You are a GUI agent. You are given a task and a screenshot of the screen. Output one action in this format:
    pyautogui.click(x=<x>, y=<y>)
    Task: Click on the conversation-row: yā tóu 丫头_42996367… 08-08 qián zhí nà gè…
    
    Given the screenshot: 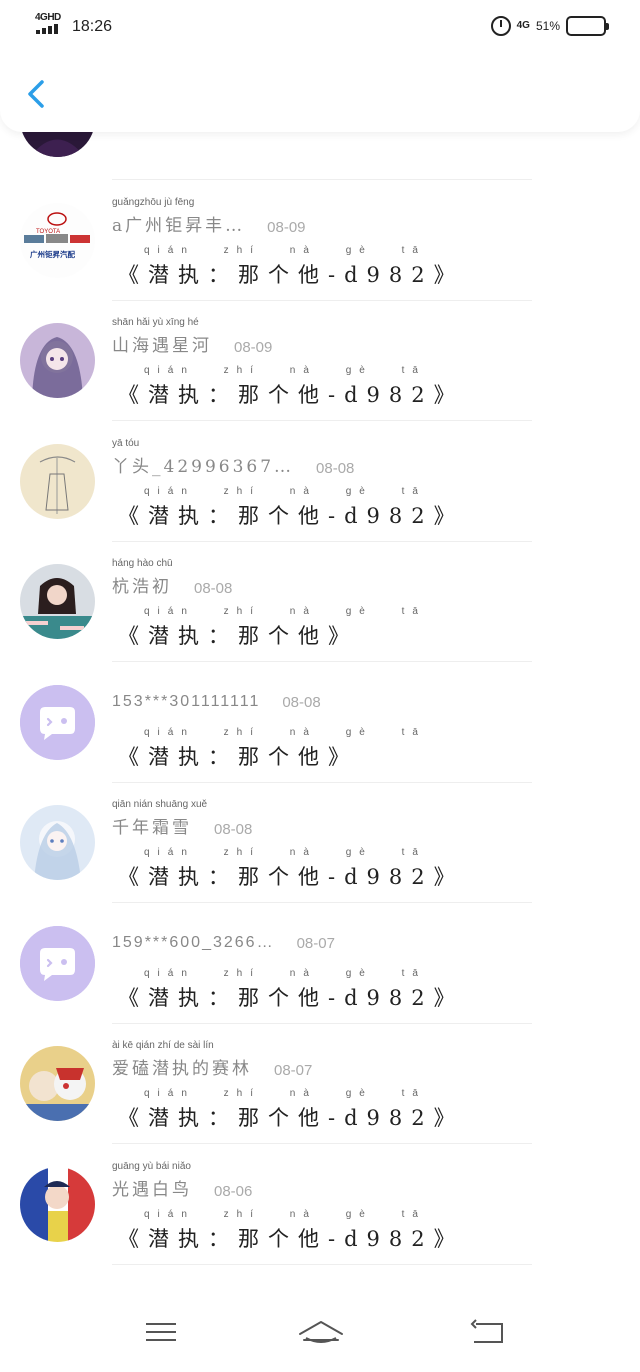 What is the action you would take?
    pyautogui.click(x=320, y=482)
    